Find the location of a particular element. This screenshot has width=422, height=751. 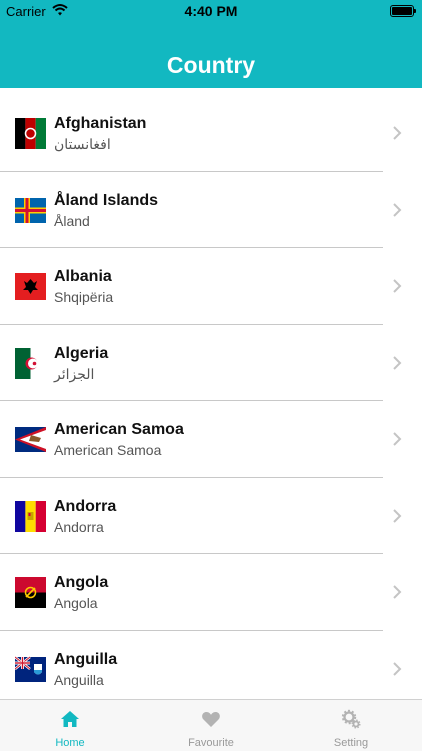

country-native-name: Andorra is located at coordinates (79, 526).